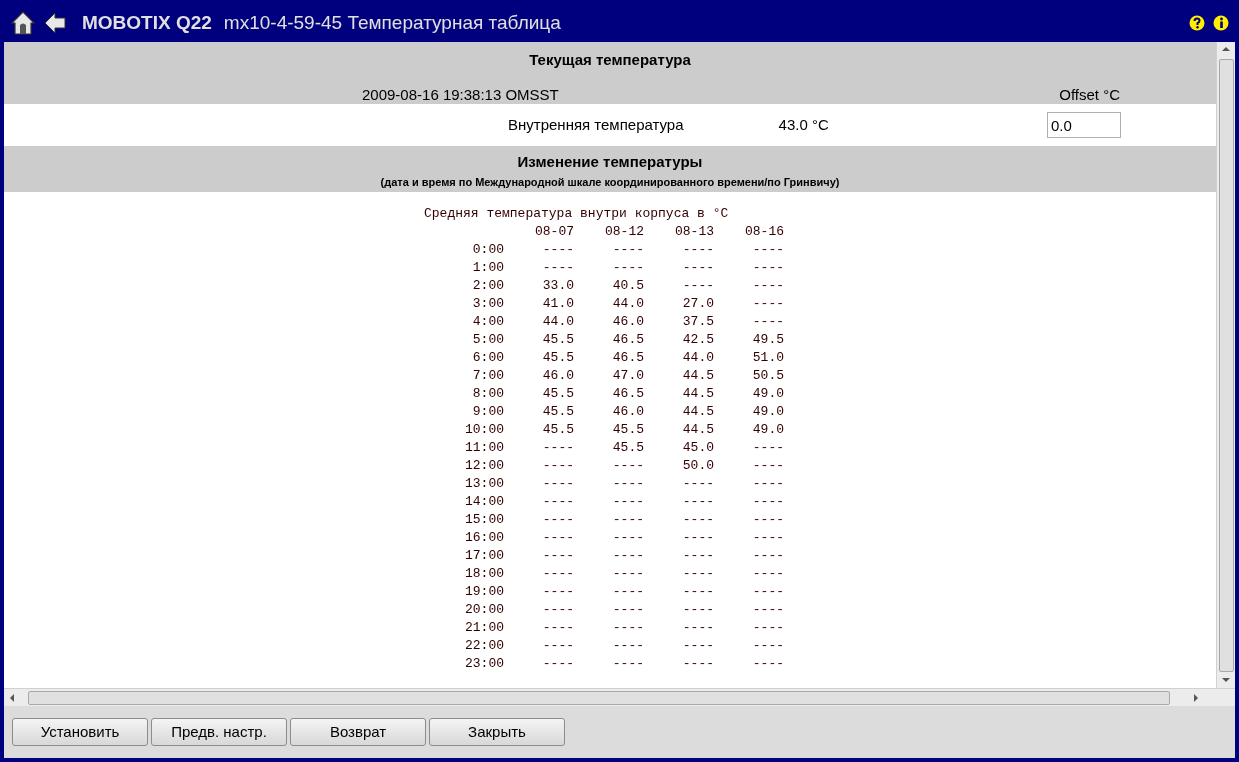 This screenshot has height=762, width=1239. Describe the element at coordinates (392, 22) in the screenshot. I see `window-title: mx10-4-59-45 Температурная таблица` at that location.